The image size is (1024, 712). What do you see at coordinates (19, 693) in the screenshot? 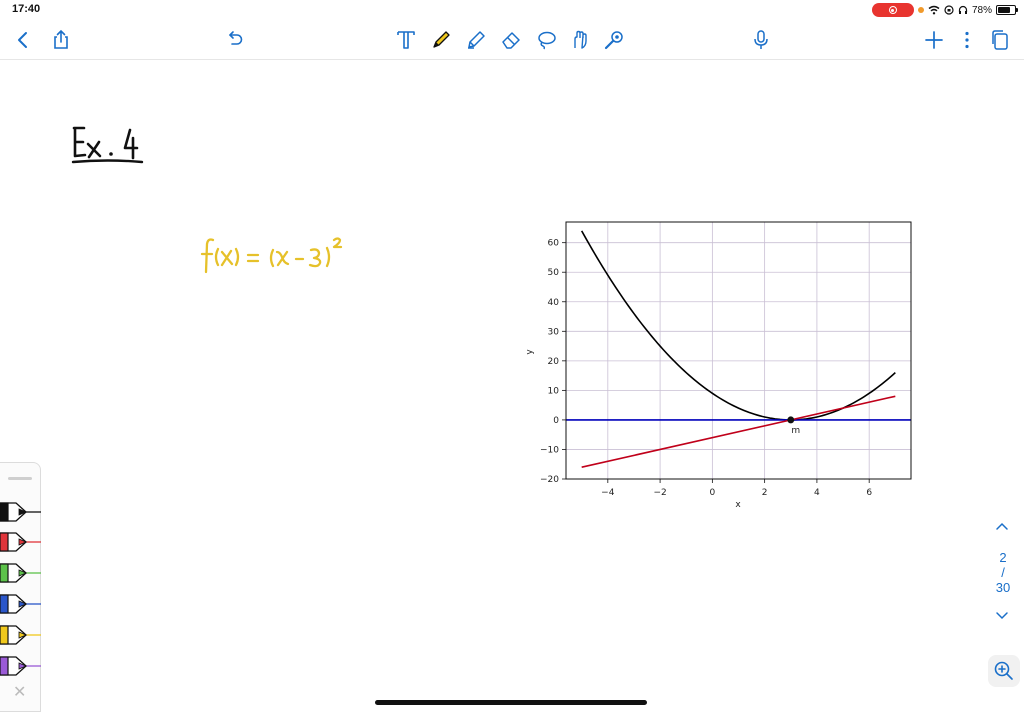
I see `palette-close-icon: ✕` at bounding box center [19, 693].